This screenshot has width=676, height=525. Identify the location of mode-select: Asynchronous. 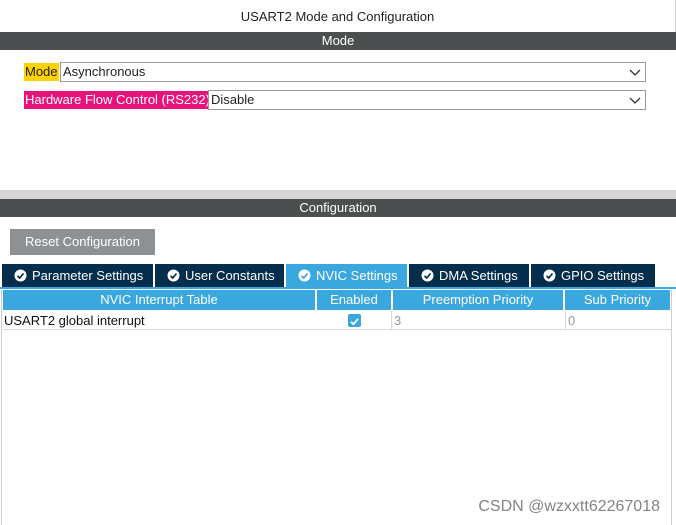
(353, 72).